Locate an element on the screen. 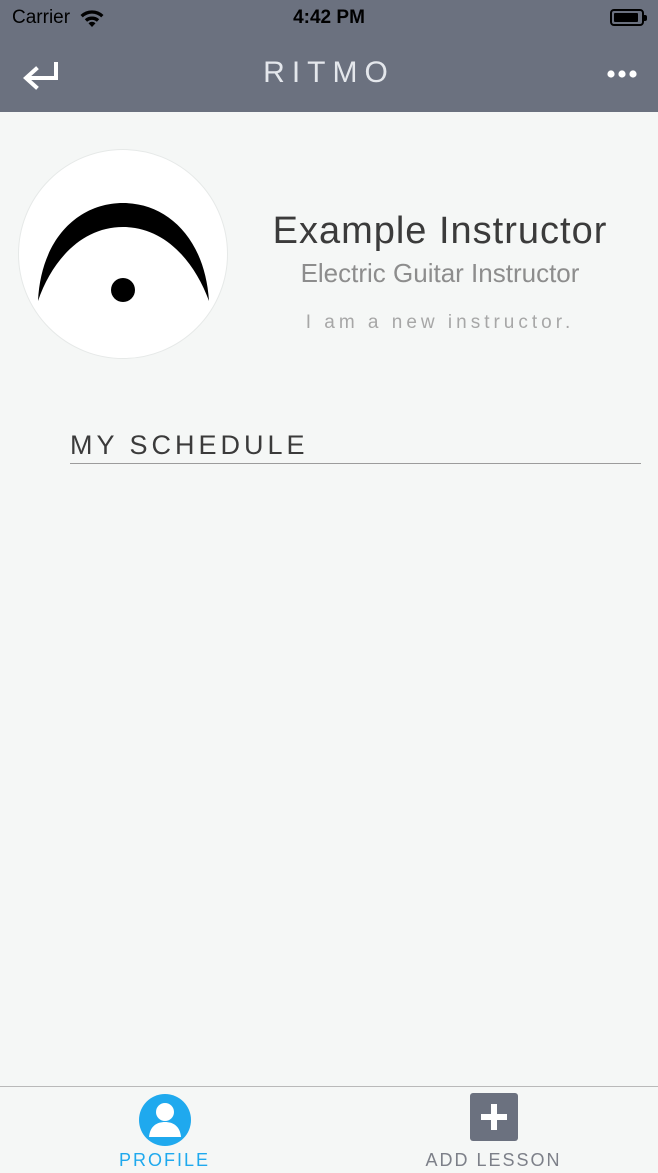 This screenshot has width=658, height=1173. instructor-name: Example Instructor is located at coordinates (440, 231).